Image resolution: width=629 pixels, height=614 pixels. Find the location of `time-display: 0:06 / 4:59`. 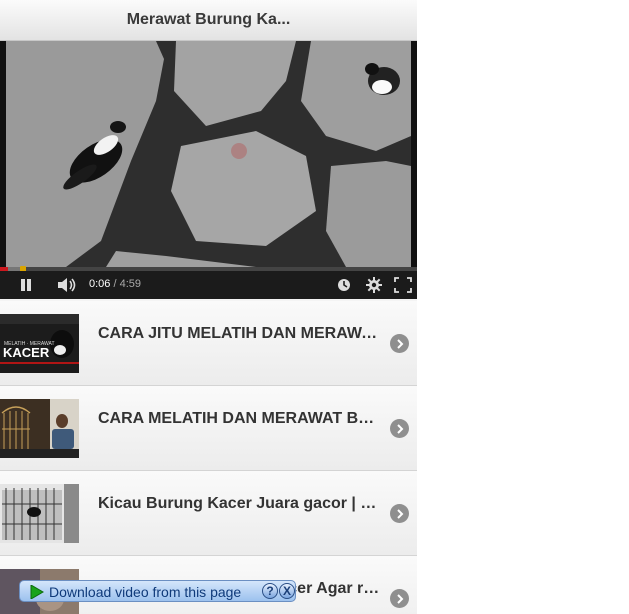

time-display: 0:06 / 4:59 is located at coordinates (115, 284).